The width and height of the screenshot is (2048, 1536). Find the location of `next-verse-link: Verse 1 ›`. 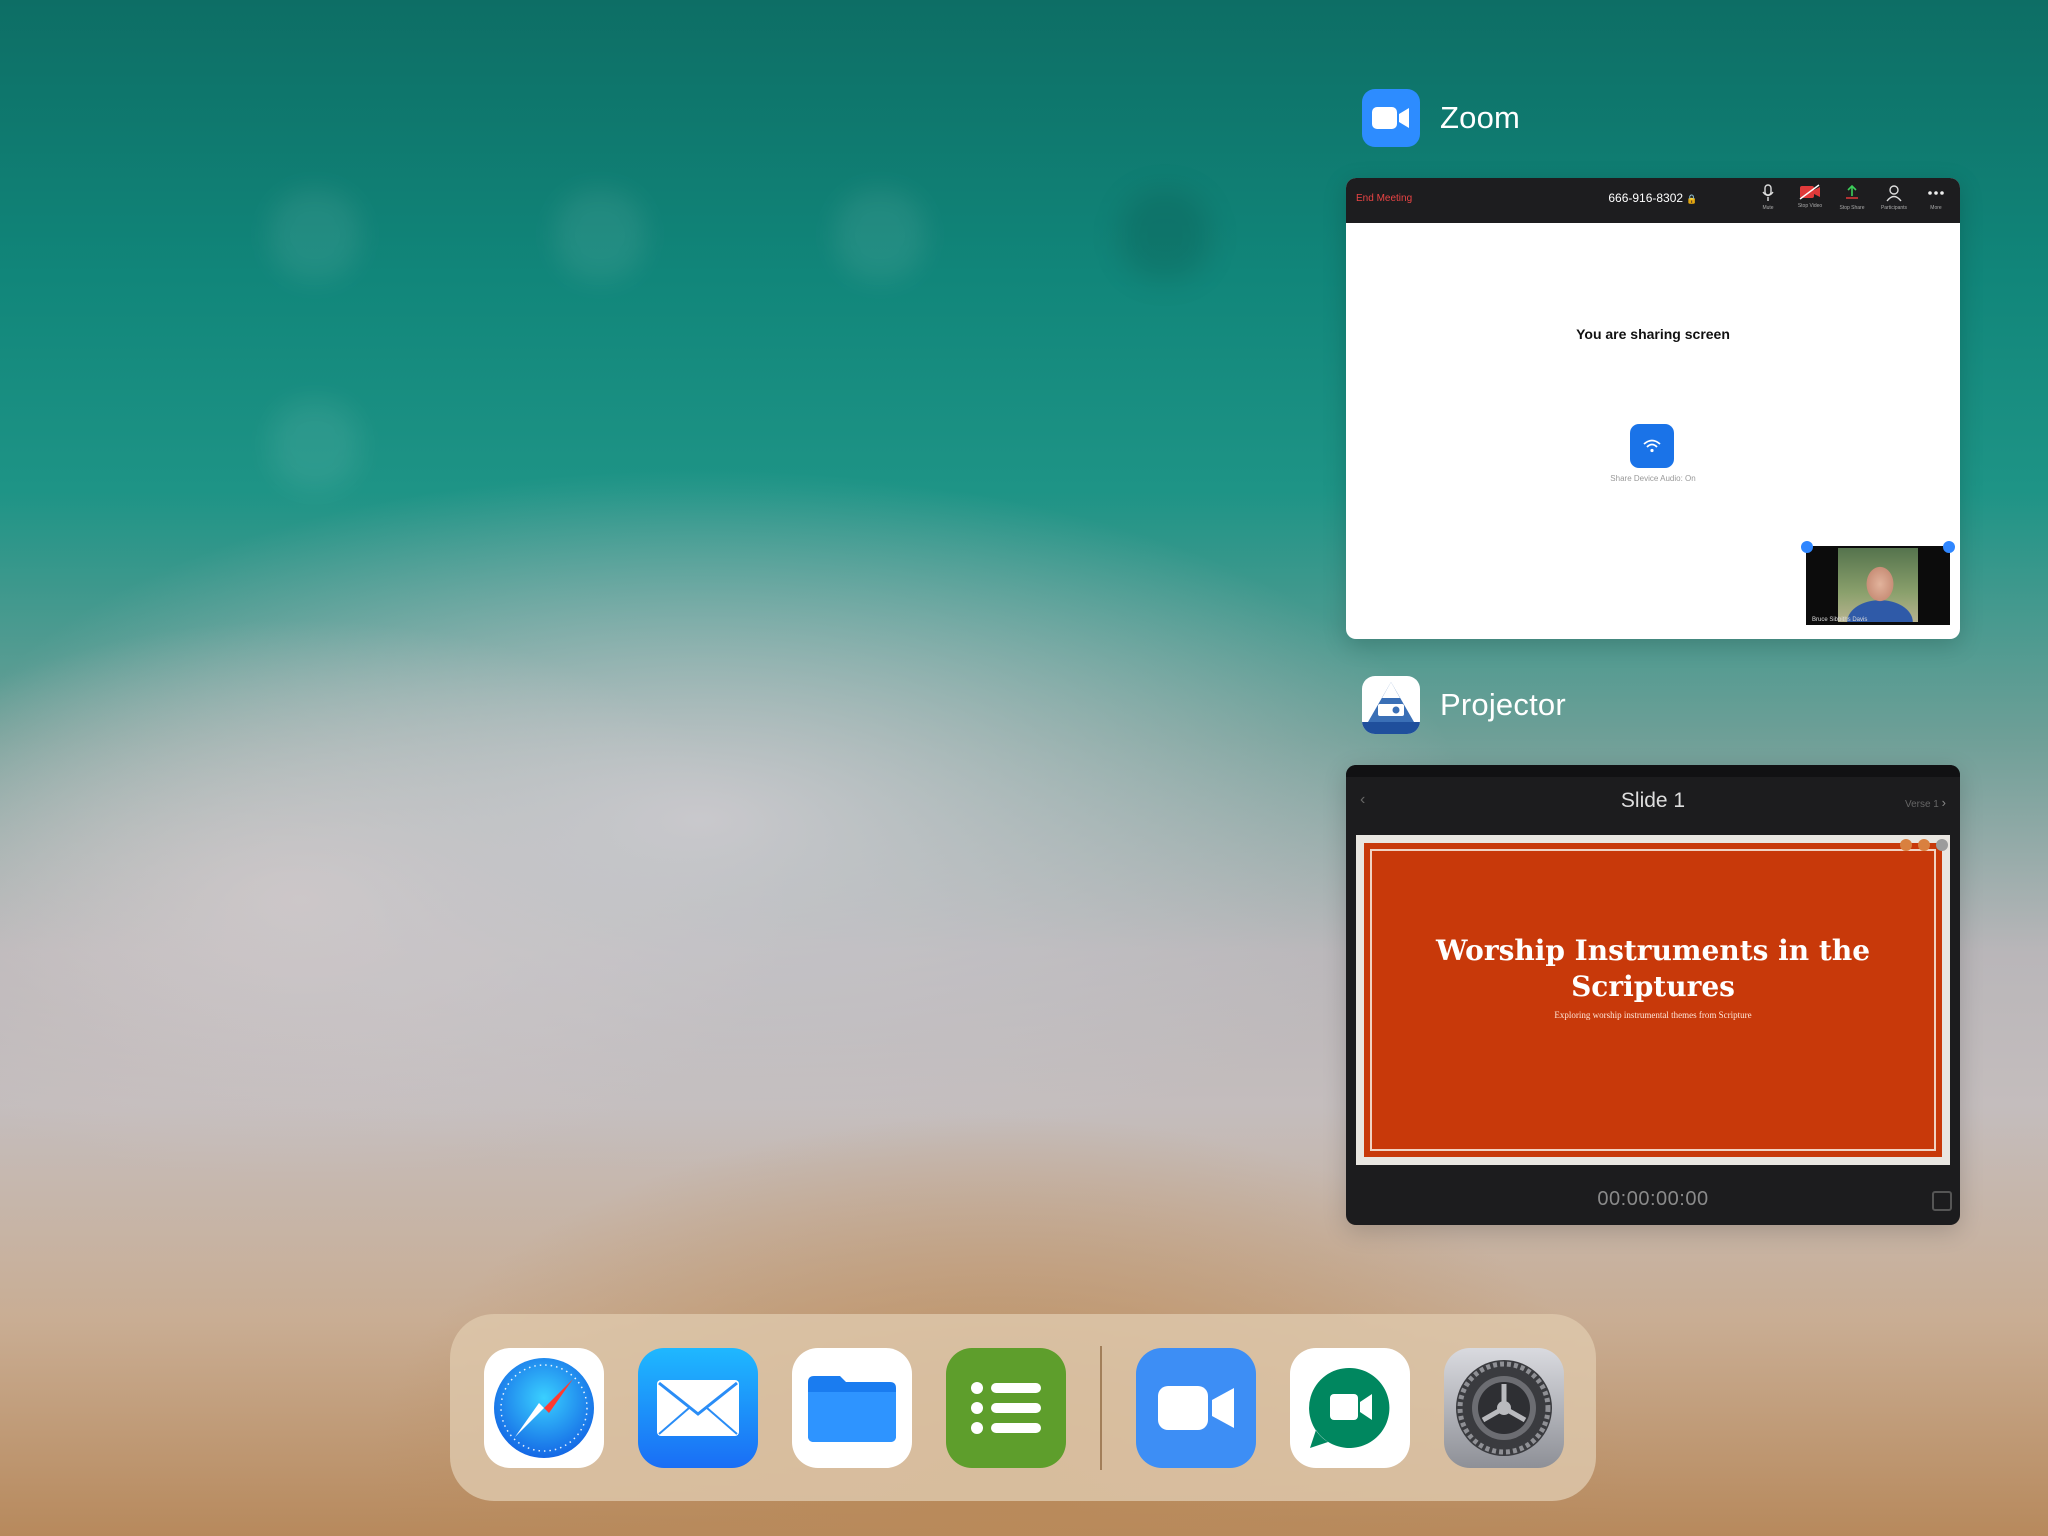

next-verse-link: Verse 1 › is located at coordinates (1925, 802).